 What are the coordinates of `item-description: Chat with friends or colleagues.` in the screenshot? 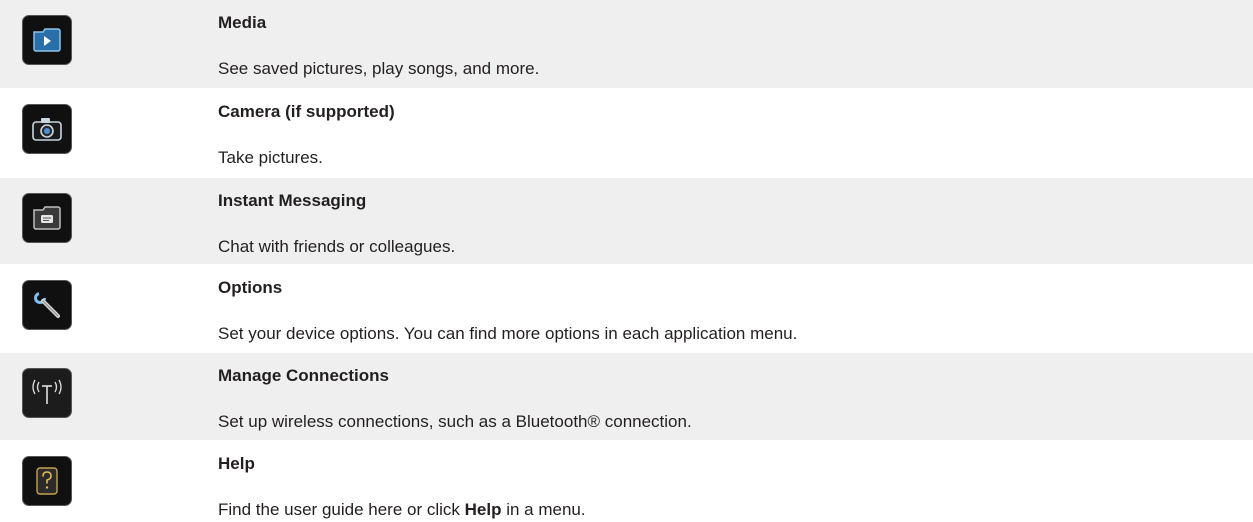 It's located at (337, 246).